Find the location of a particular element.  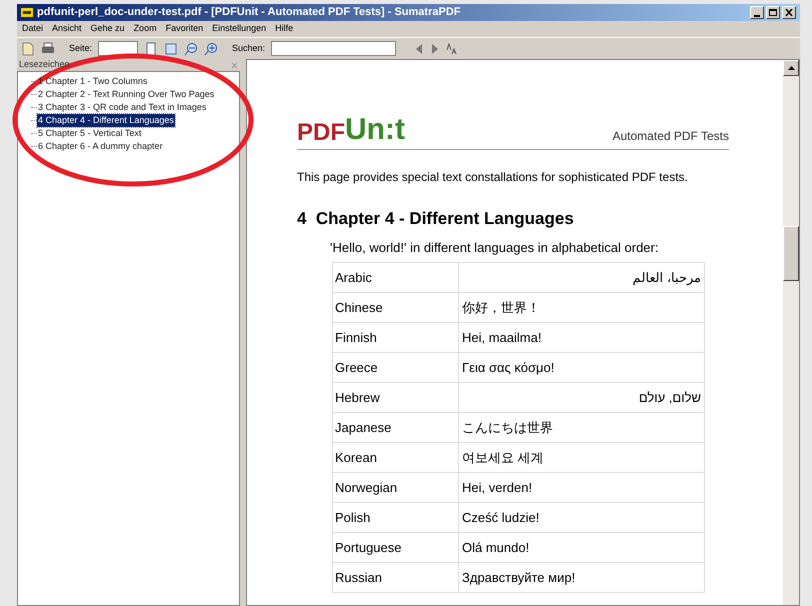

intro-paragraph: This page provides special text constallations for sophisticated PDF tests. is located at coordinates (493, 177).